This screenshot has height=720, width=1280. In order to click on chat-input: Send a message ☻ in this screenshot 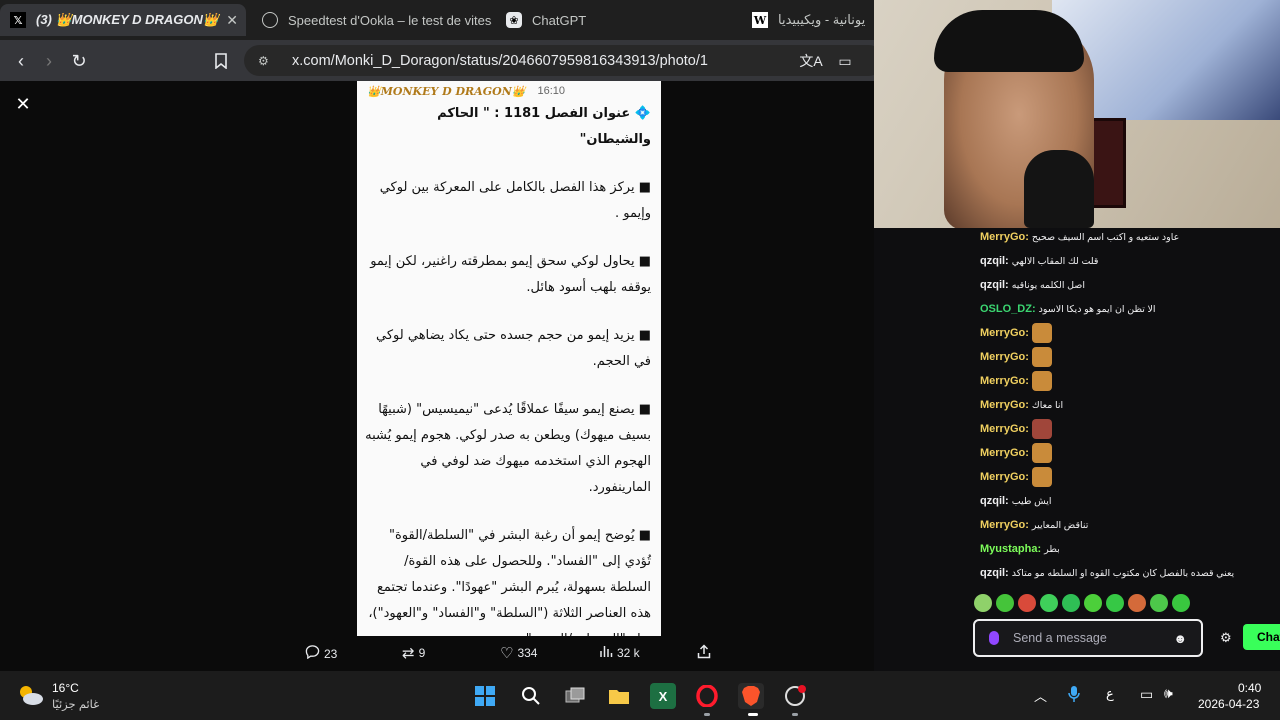, I will do `click(1088, 638)`.